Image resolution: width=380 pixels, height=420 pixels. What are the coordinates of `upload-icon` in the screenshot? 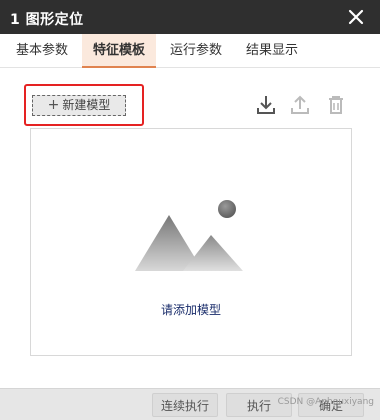 It's located at (300, 105).